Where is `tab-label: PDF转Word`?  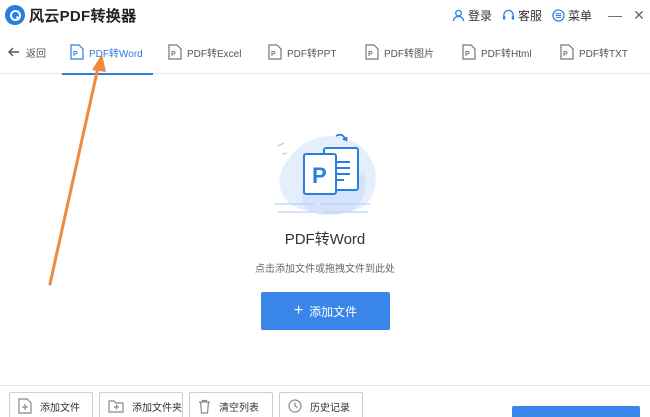 tab-label: PDF转Word is located at coordinates (116, 54).